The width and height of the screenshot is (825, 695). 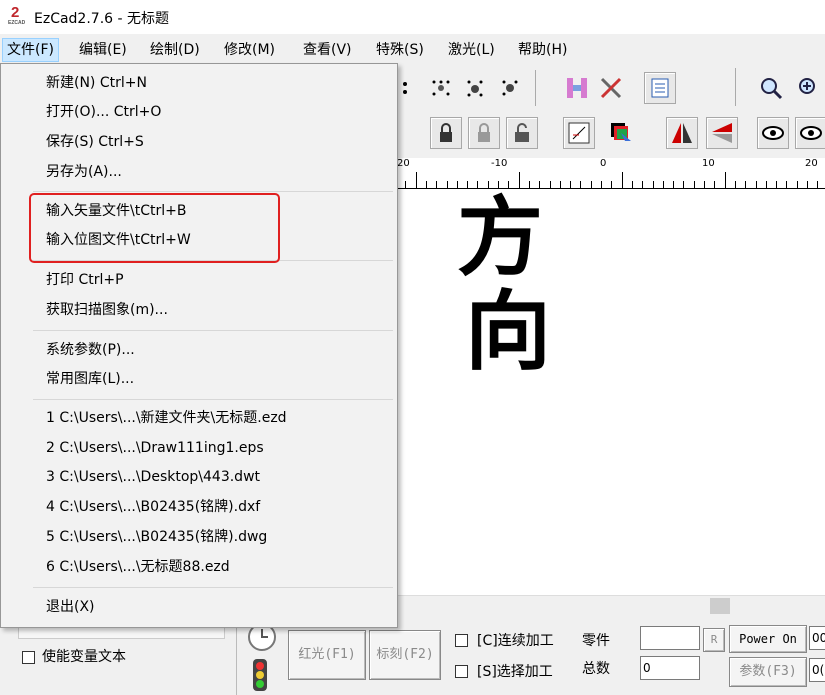 What do you see at coordinates (70, 607) in the screenshot?
I see `menu-item-exit: 退出(X)` at bounding box center [70, 607].